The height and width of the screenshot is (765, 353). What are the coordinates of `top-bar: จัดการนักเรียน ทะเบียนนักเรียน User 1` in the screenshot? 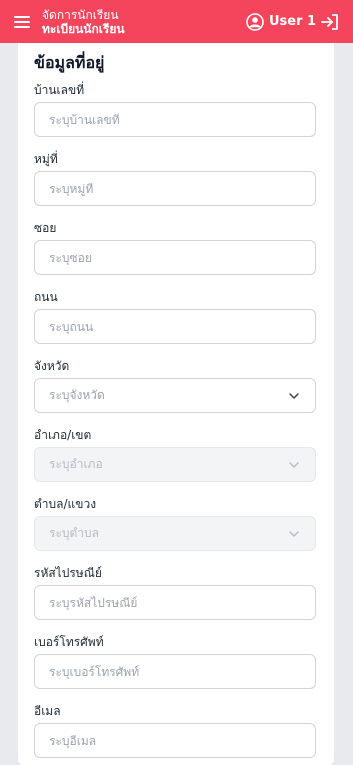 It's located at (176, 21).